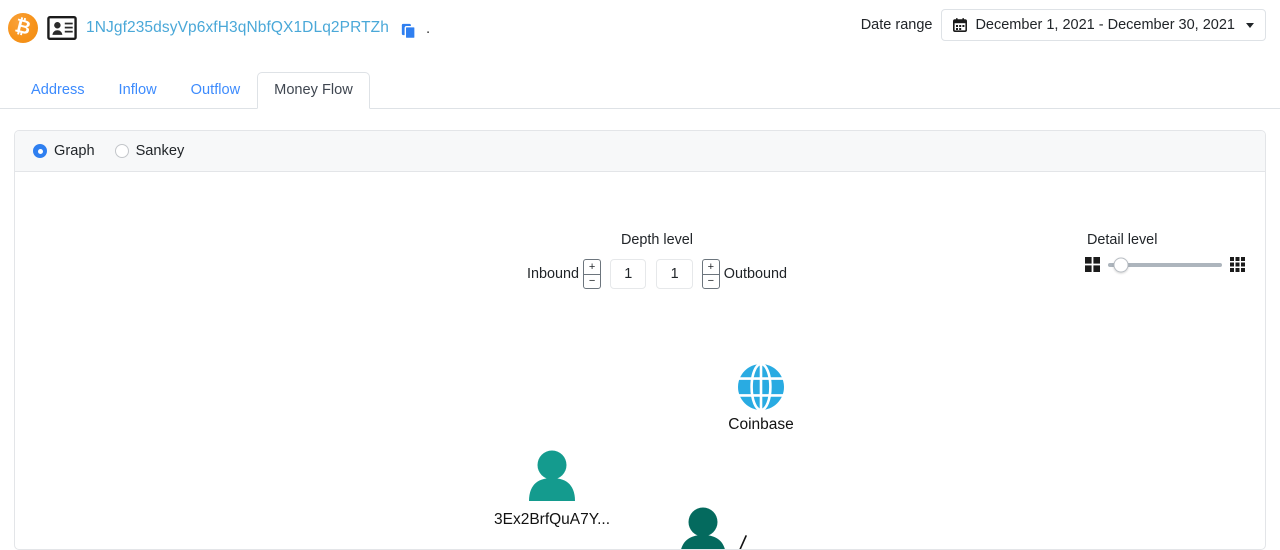  Describe the element at coordinates (761, 424) in the screenshot. I see `graph-node-label-coinbase: Coinbase` at that location.